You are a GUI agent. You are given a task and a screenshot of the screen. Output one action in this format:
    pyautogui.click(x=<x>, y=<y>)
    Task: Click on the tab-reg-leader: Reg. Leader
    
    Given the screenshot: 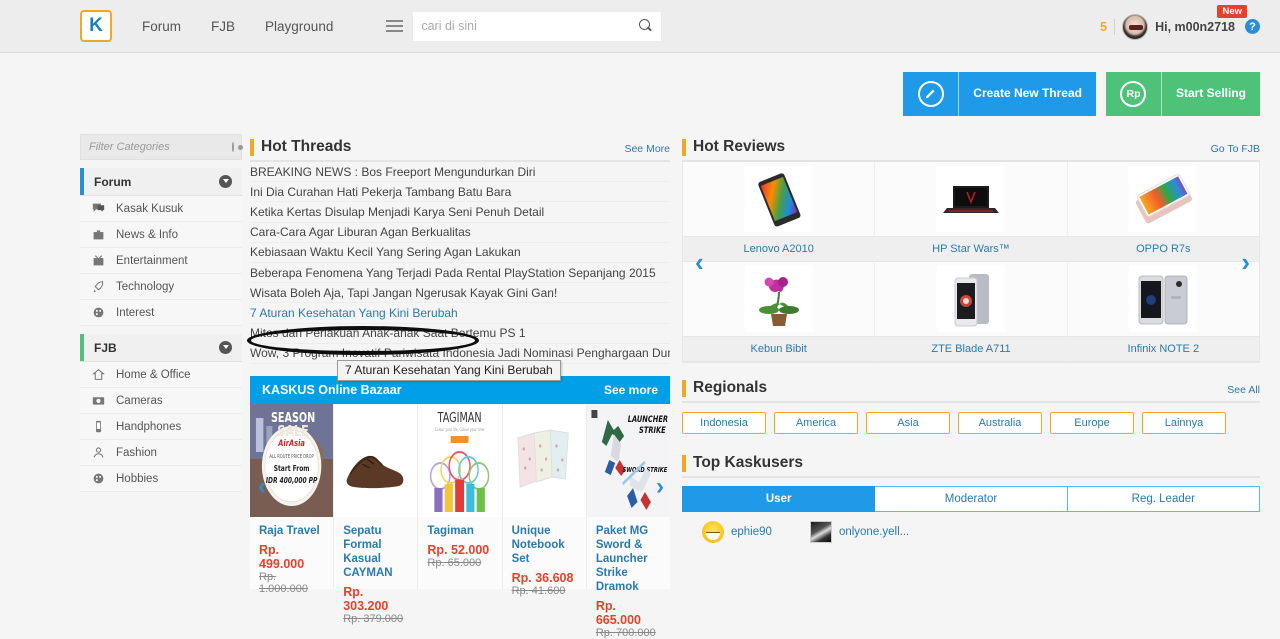 What is the action you would take?
    pyautogui.click(x=1163, y=499)
    